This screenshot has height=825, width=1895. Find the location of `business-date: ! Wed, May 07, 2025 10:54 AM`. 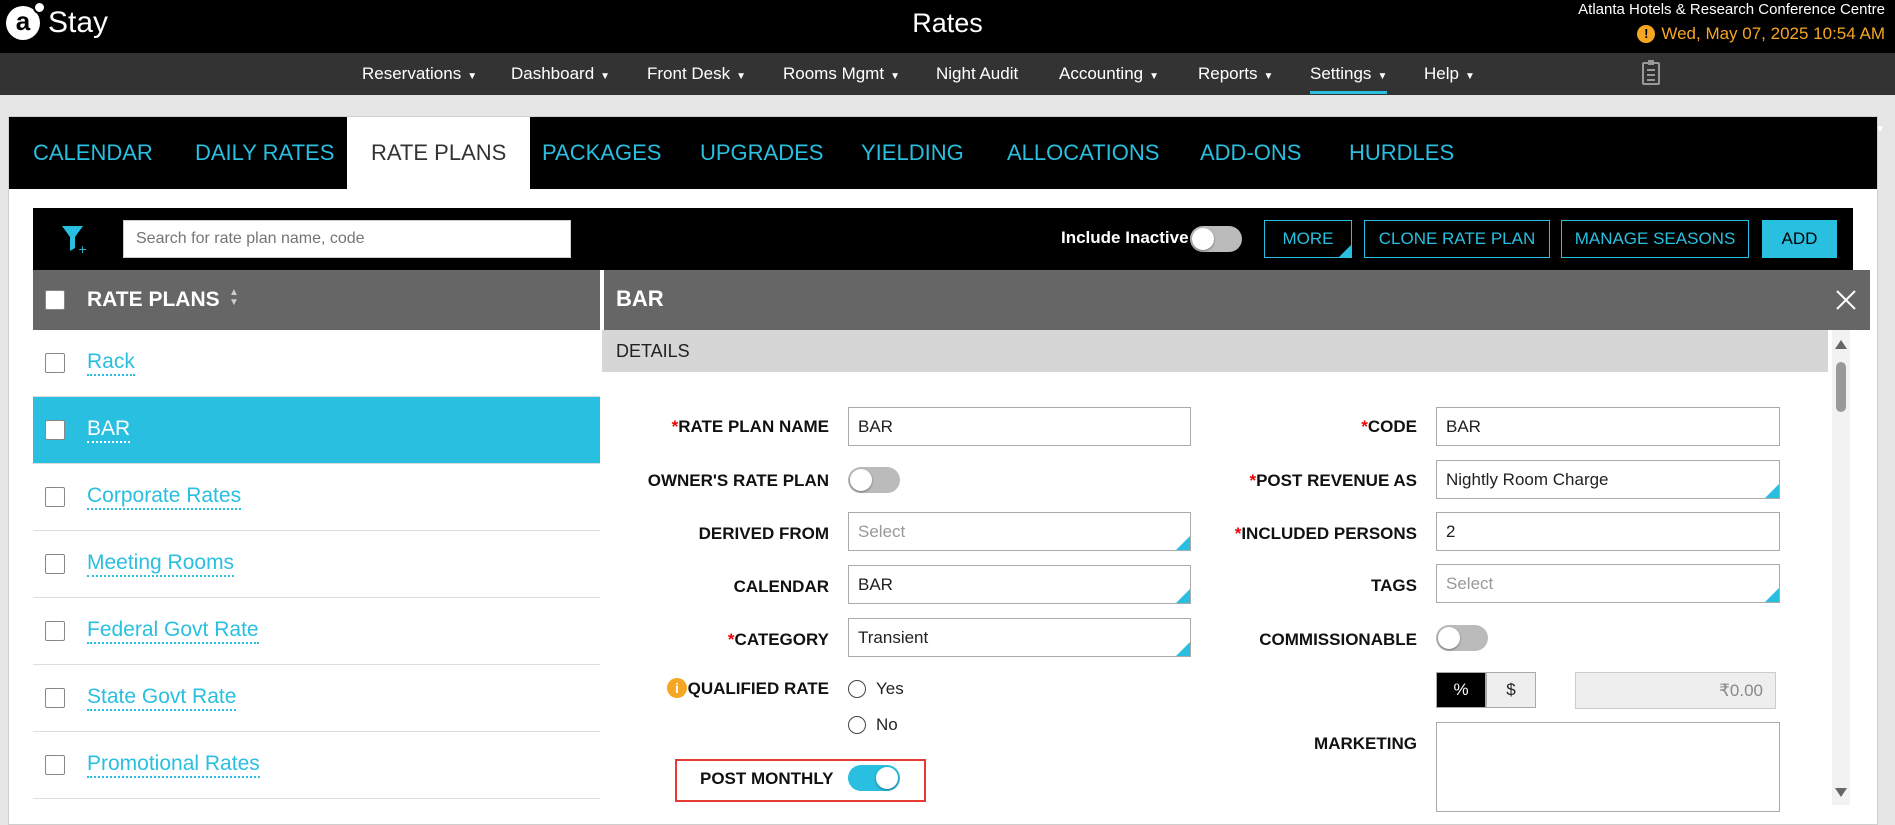

business-date: ! Wed, May 07, 2025 10:54 AM is located at coordinates (1761, 34).